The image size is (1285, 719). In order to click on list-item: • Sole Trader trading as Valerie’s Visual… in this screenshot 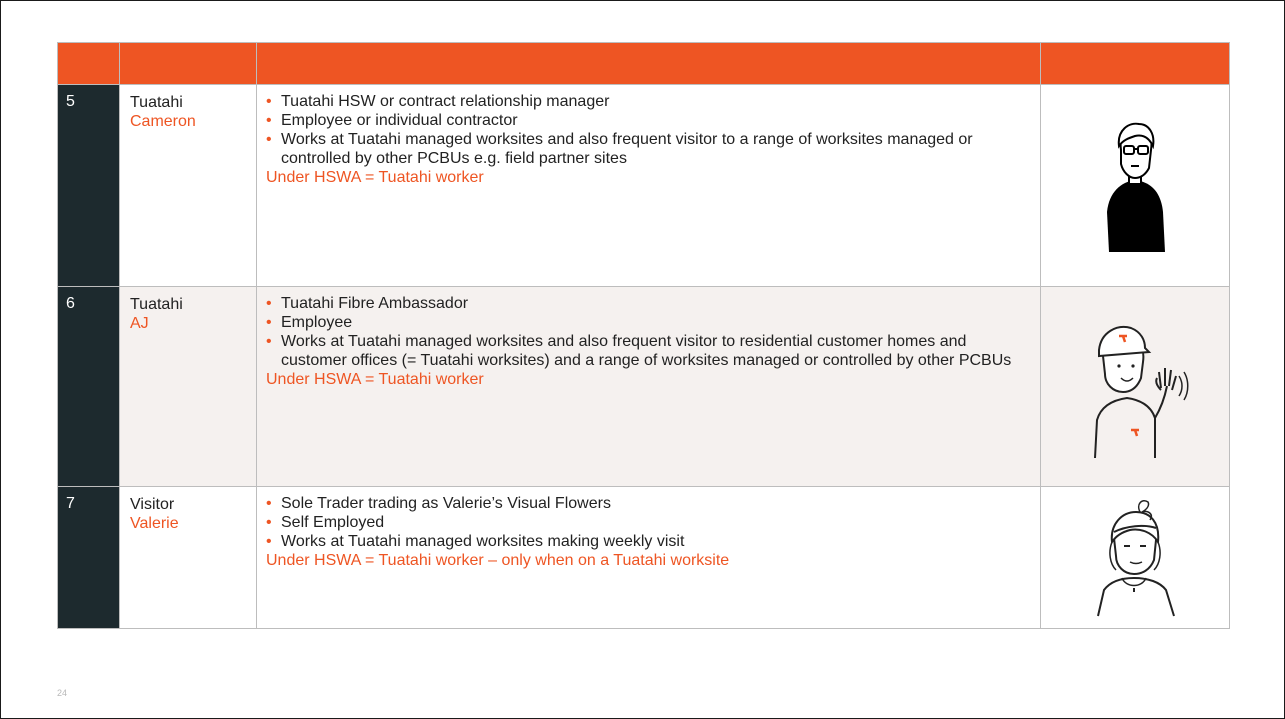, I will do `click(648, 503)`.